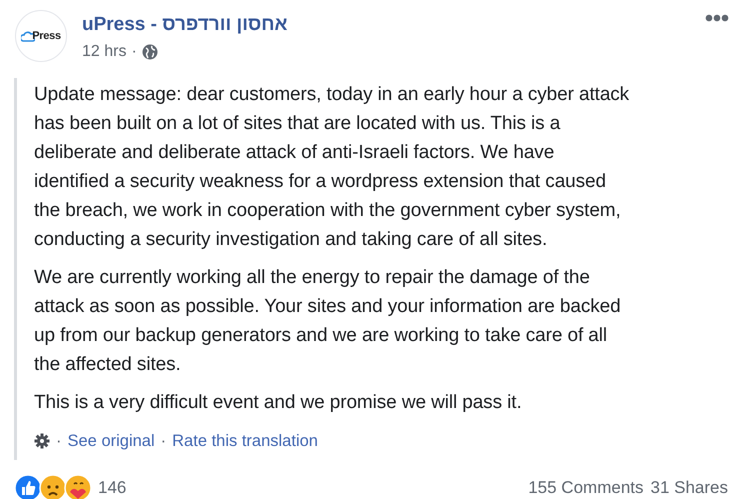 Image resolution: width=730 pixels, height=499 pixels. I want to click on page-avatar: Press, so click(41, 36).